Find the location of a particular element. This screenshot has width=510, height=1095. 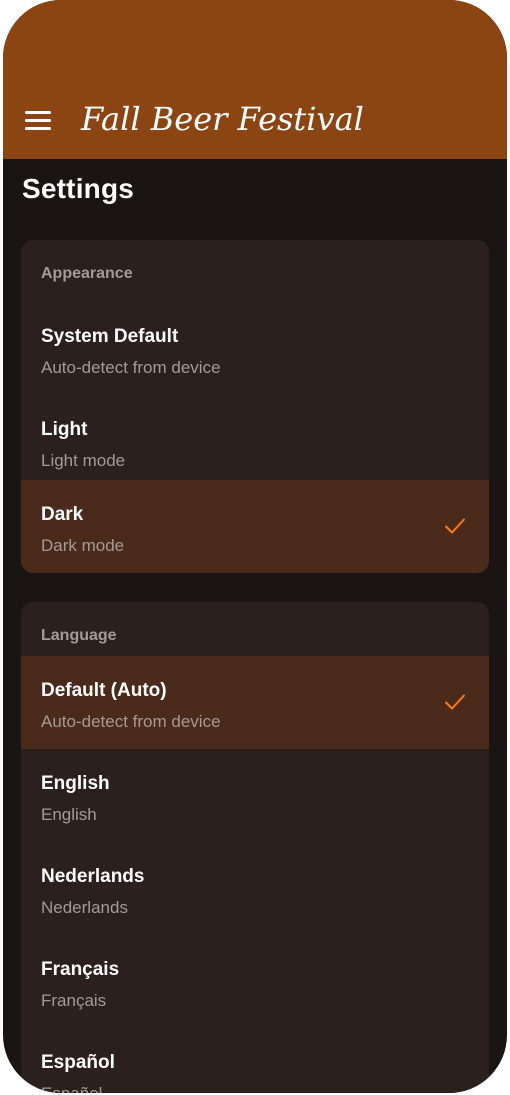

festival-logo: Fall Beer Festival is located at coordinates (222, 119).